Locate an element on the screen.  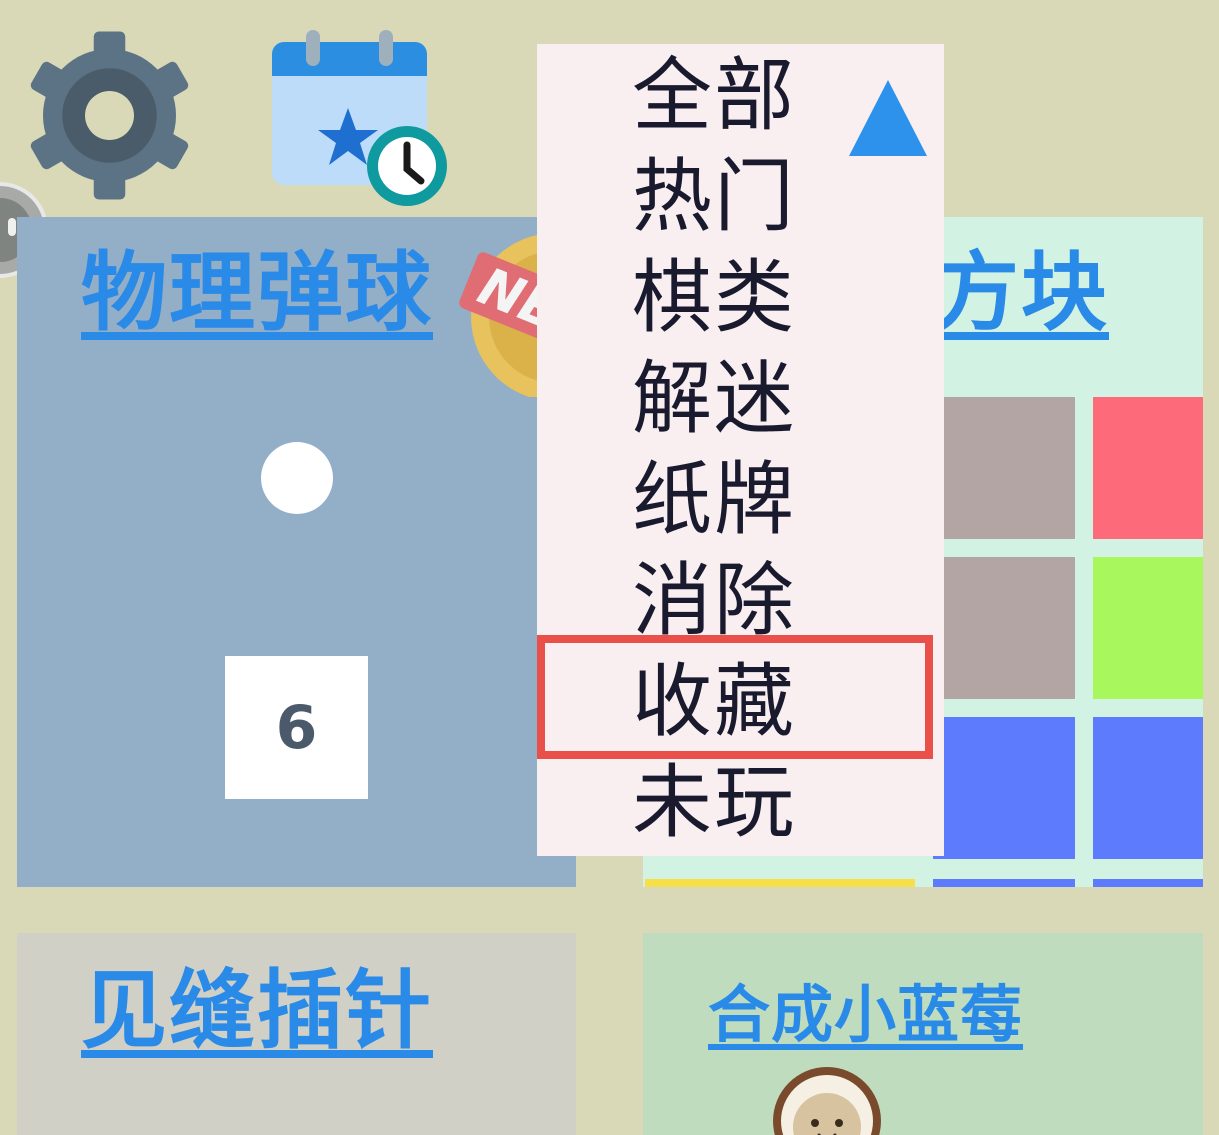
menu-item-cards: 纸牌 is located at coordinates (782, 500).